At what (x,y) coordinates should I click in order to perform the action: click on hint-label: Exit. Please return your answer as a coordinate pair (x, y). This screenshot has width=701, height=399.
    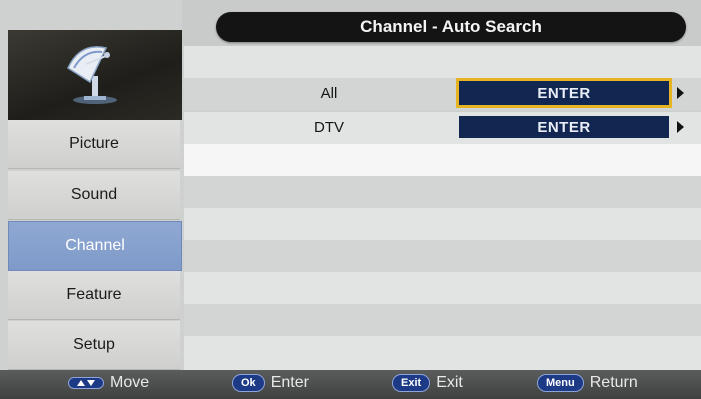
    Looking at the image, I should click on (449, 382).